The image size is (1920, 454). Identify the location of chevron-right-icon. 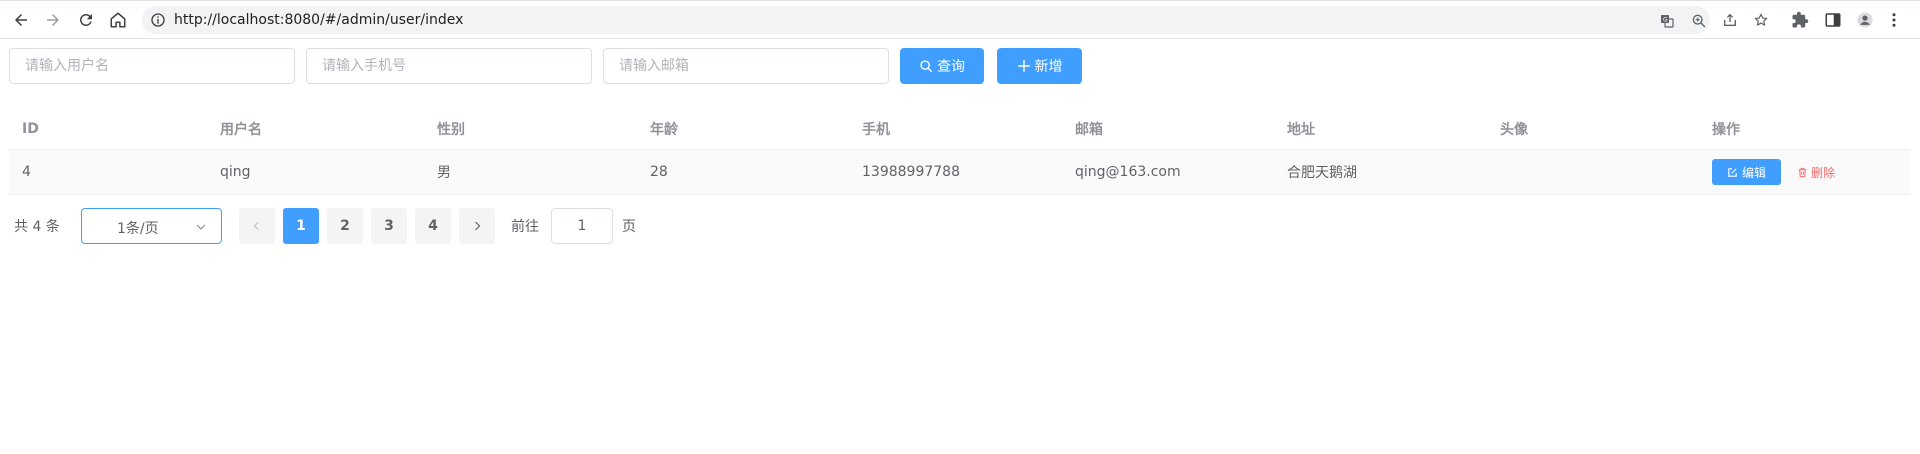
(478, 226).